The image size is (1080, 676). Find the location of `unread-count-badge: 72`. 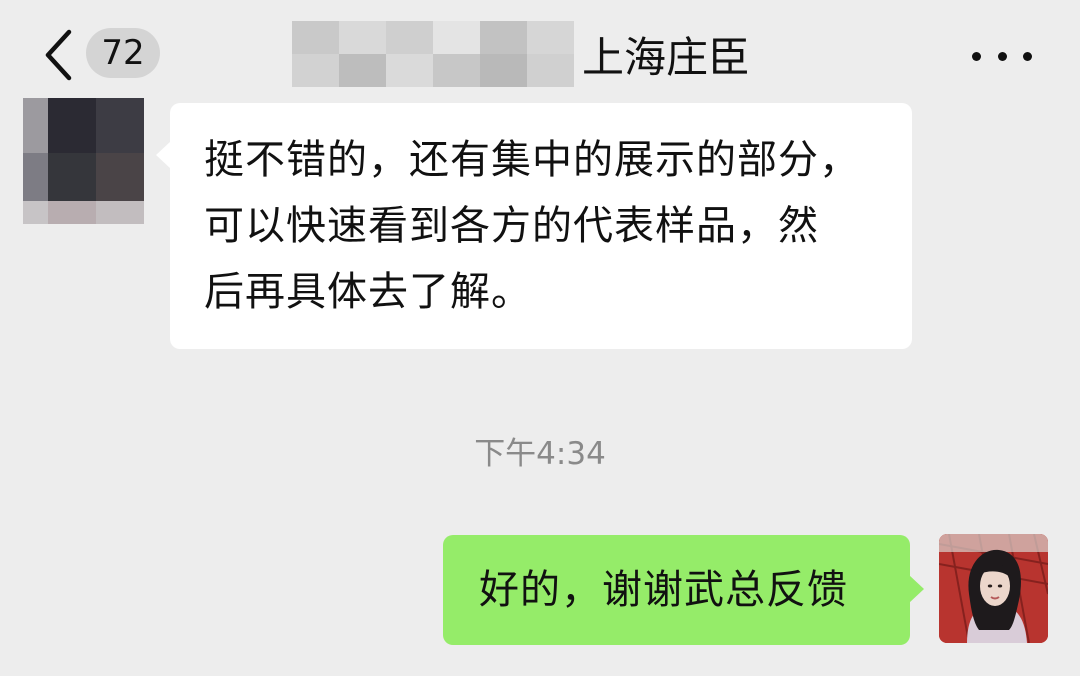

unread-count-badge: 72 is located at coordinates (123, 53).